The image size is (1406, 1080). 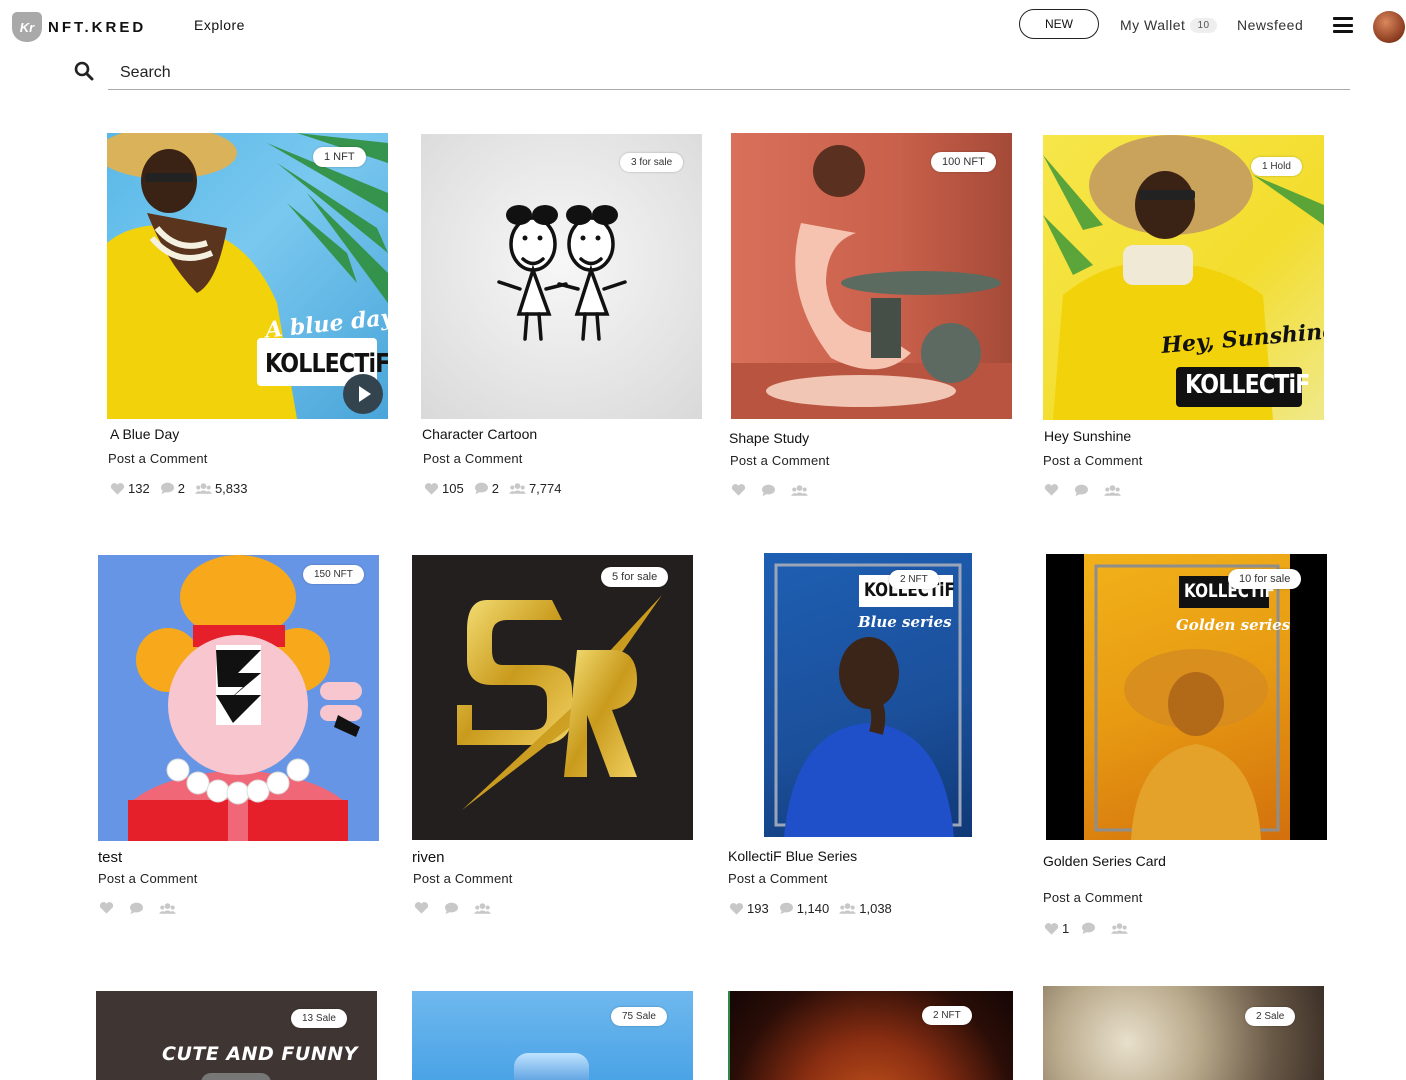 What do you see at coordinates (1059, 24) in the screenshot?
I see `new-button: NEW` at bounding box center [1059, 24].